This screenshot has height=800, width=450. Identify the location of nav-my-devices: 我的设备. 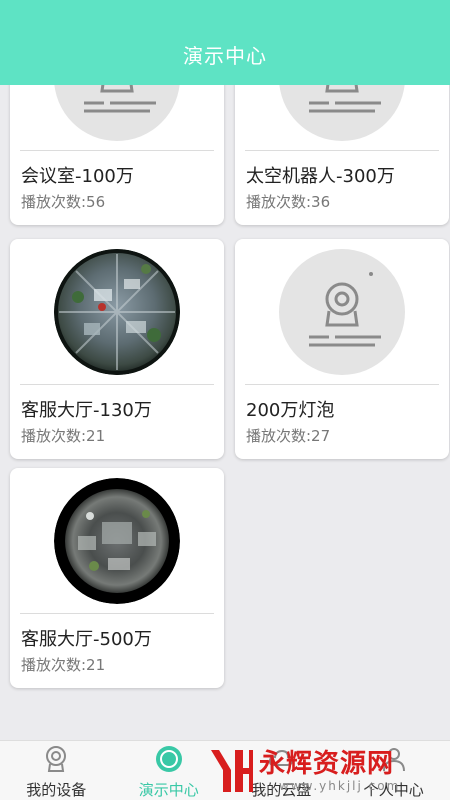
(56, 770).